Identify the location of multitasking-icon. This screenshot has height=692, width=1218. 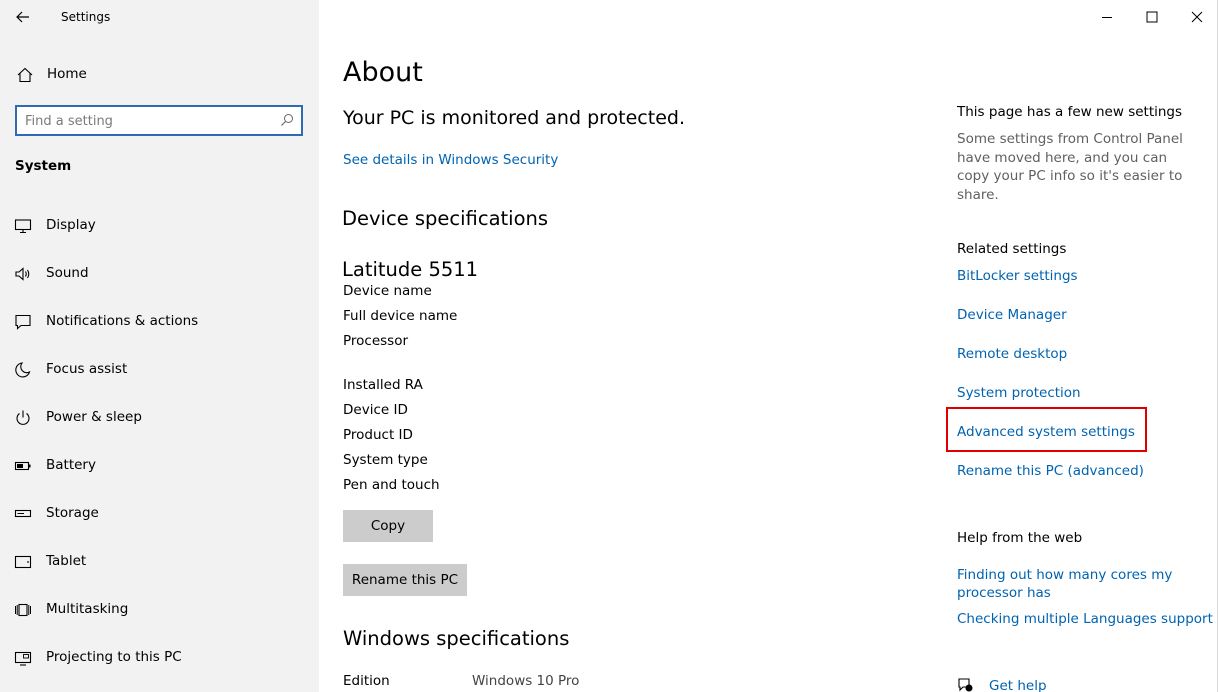
(23, 610).